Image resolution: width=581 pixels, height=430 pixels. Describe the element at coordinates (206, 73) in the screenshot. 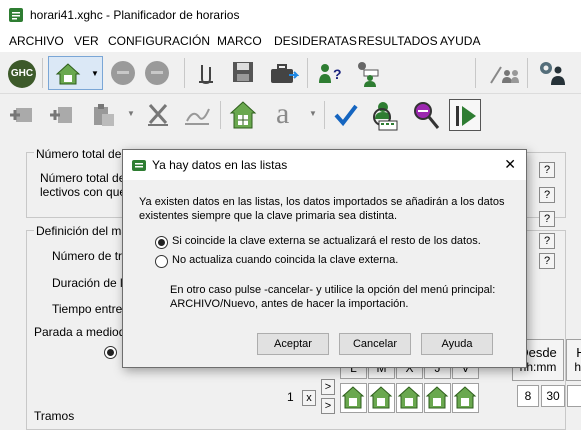

I see `clip-icon` at that location.